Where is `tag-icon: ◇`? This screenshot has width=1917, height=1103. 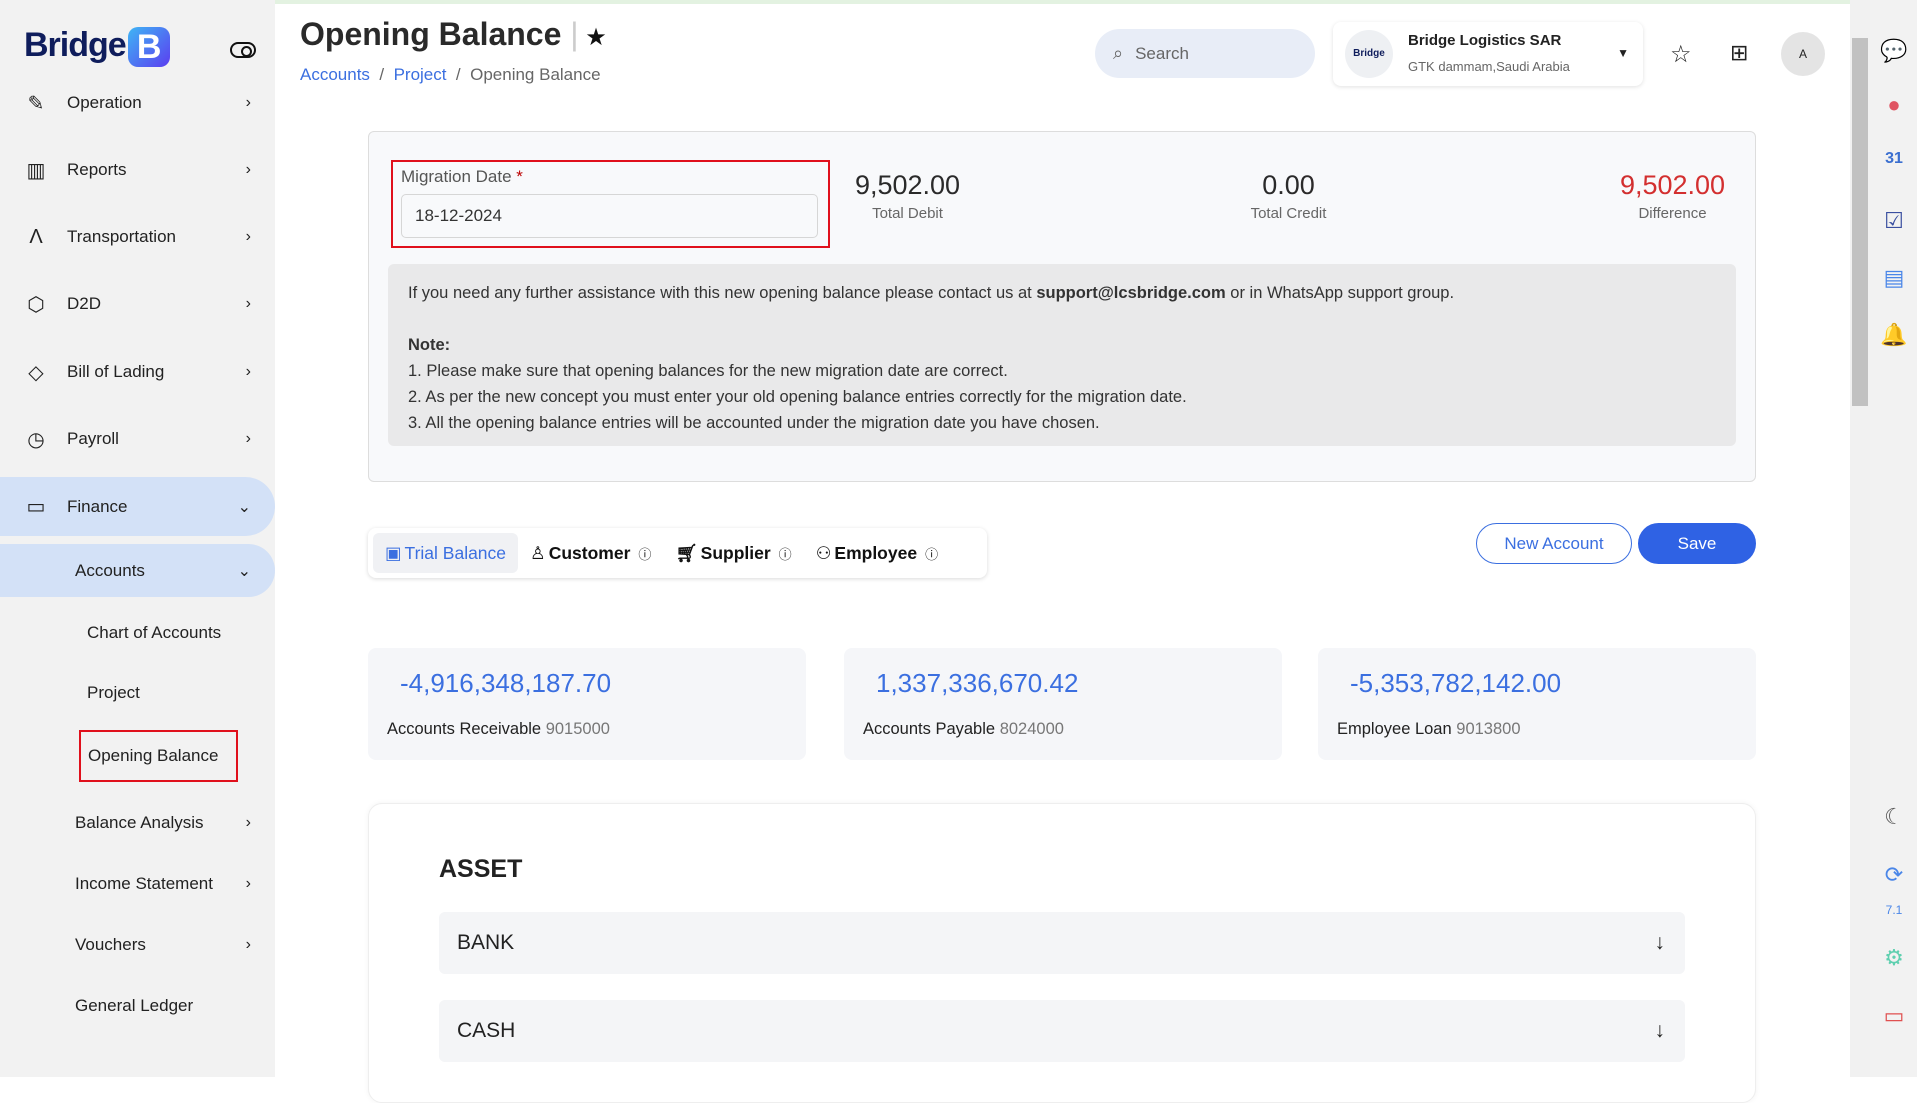
tag-icon: ◇ is located at coordinates (36, 372).